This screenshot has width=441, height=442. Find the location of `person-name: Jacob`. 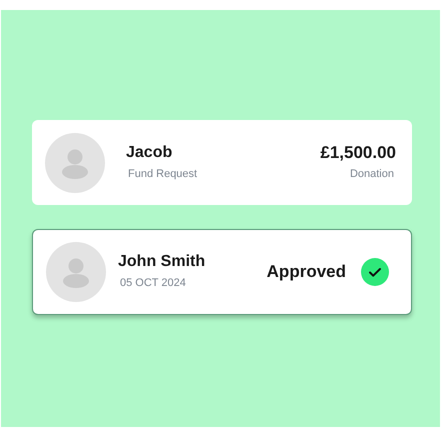

person-name: Jacob is located at coordinates (150, 152).